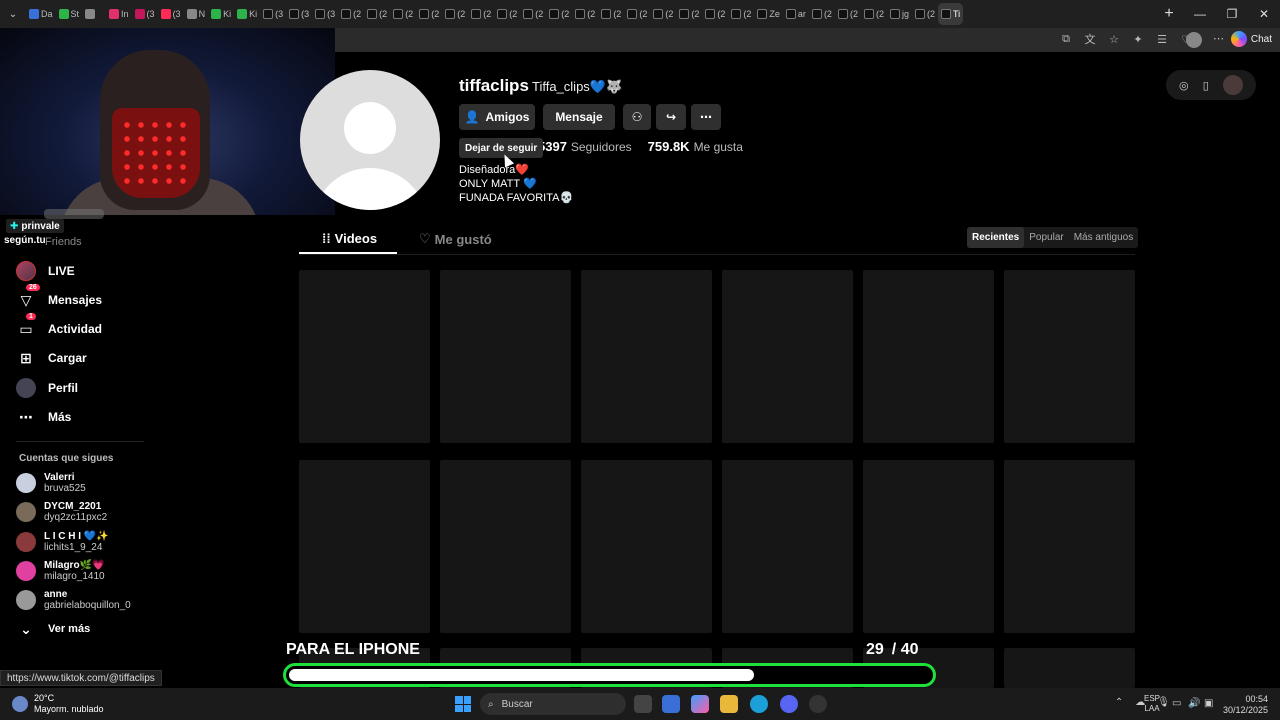 This screenshot has width=1280, height=720. I want to click on copilot-chat-button: Chat, so click(1251, 39).